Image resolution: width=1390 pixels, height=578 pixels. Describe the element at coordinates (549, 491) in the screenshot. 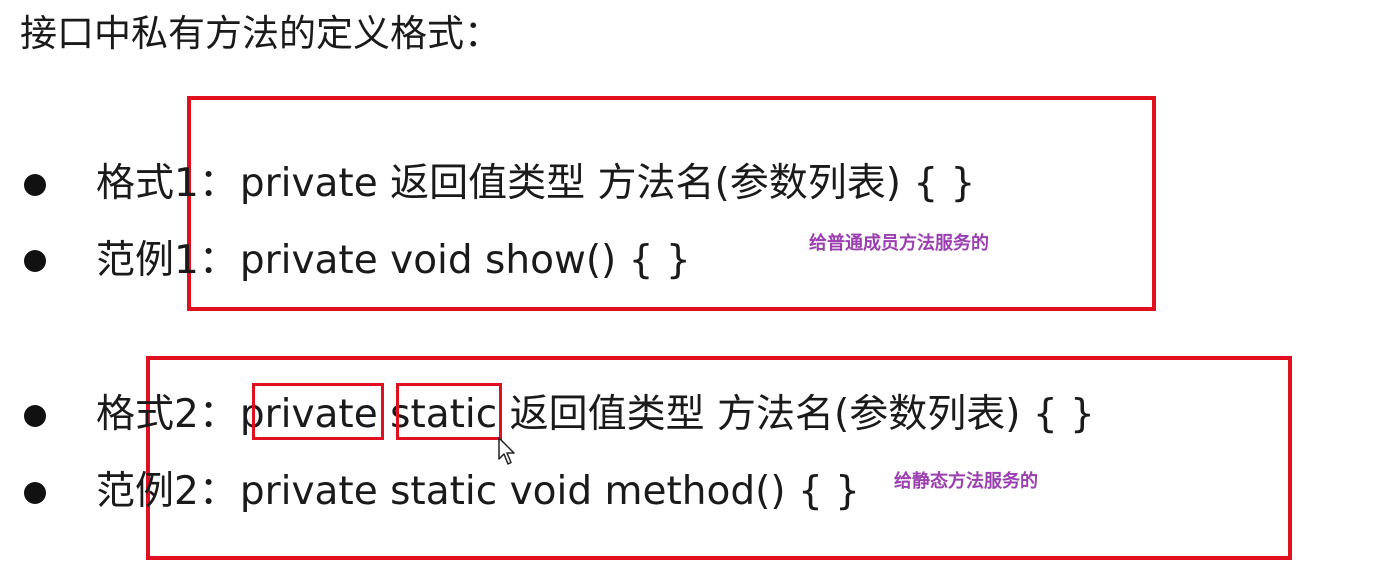

I see `example-2-code: private static void method() { }` at that location.